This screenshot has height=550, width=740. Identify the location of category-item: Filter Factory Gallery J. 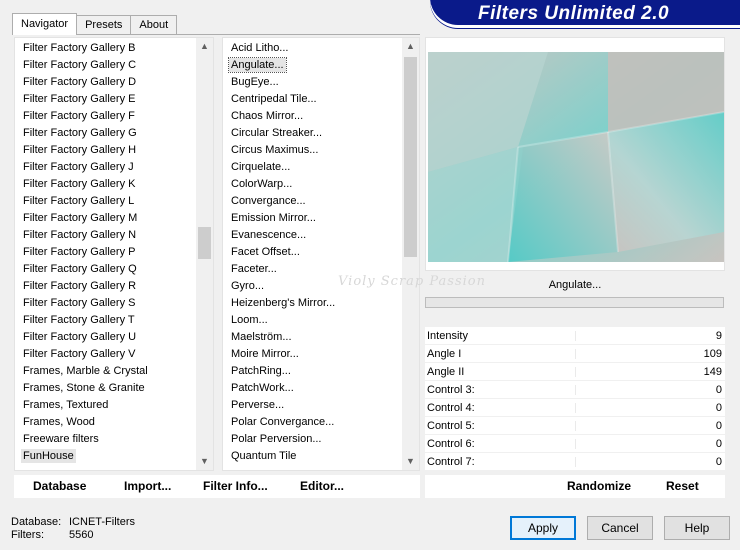
(105, 167).